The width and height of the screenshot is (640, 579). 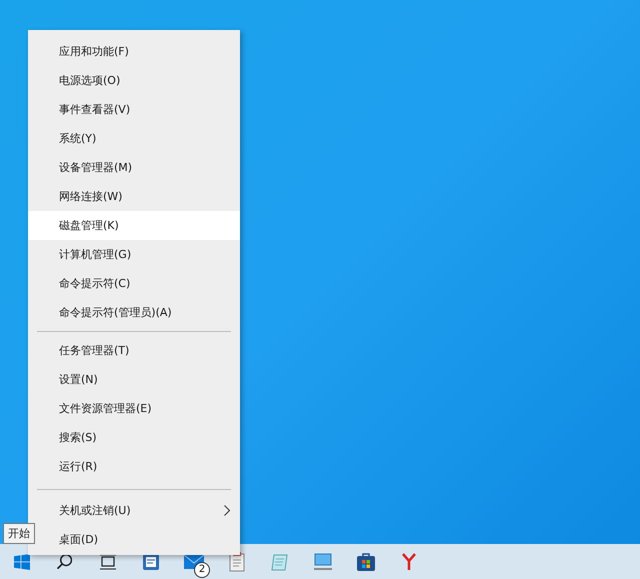 What do you see at coordinates (134, 283) in the screenshot?
I see `menu-item: 命令提示符(C)` at bounding box center [134, 283].